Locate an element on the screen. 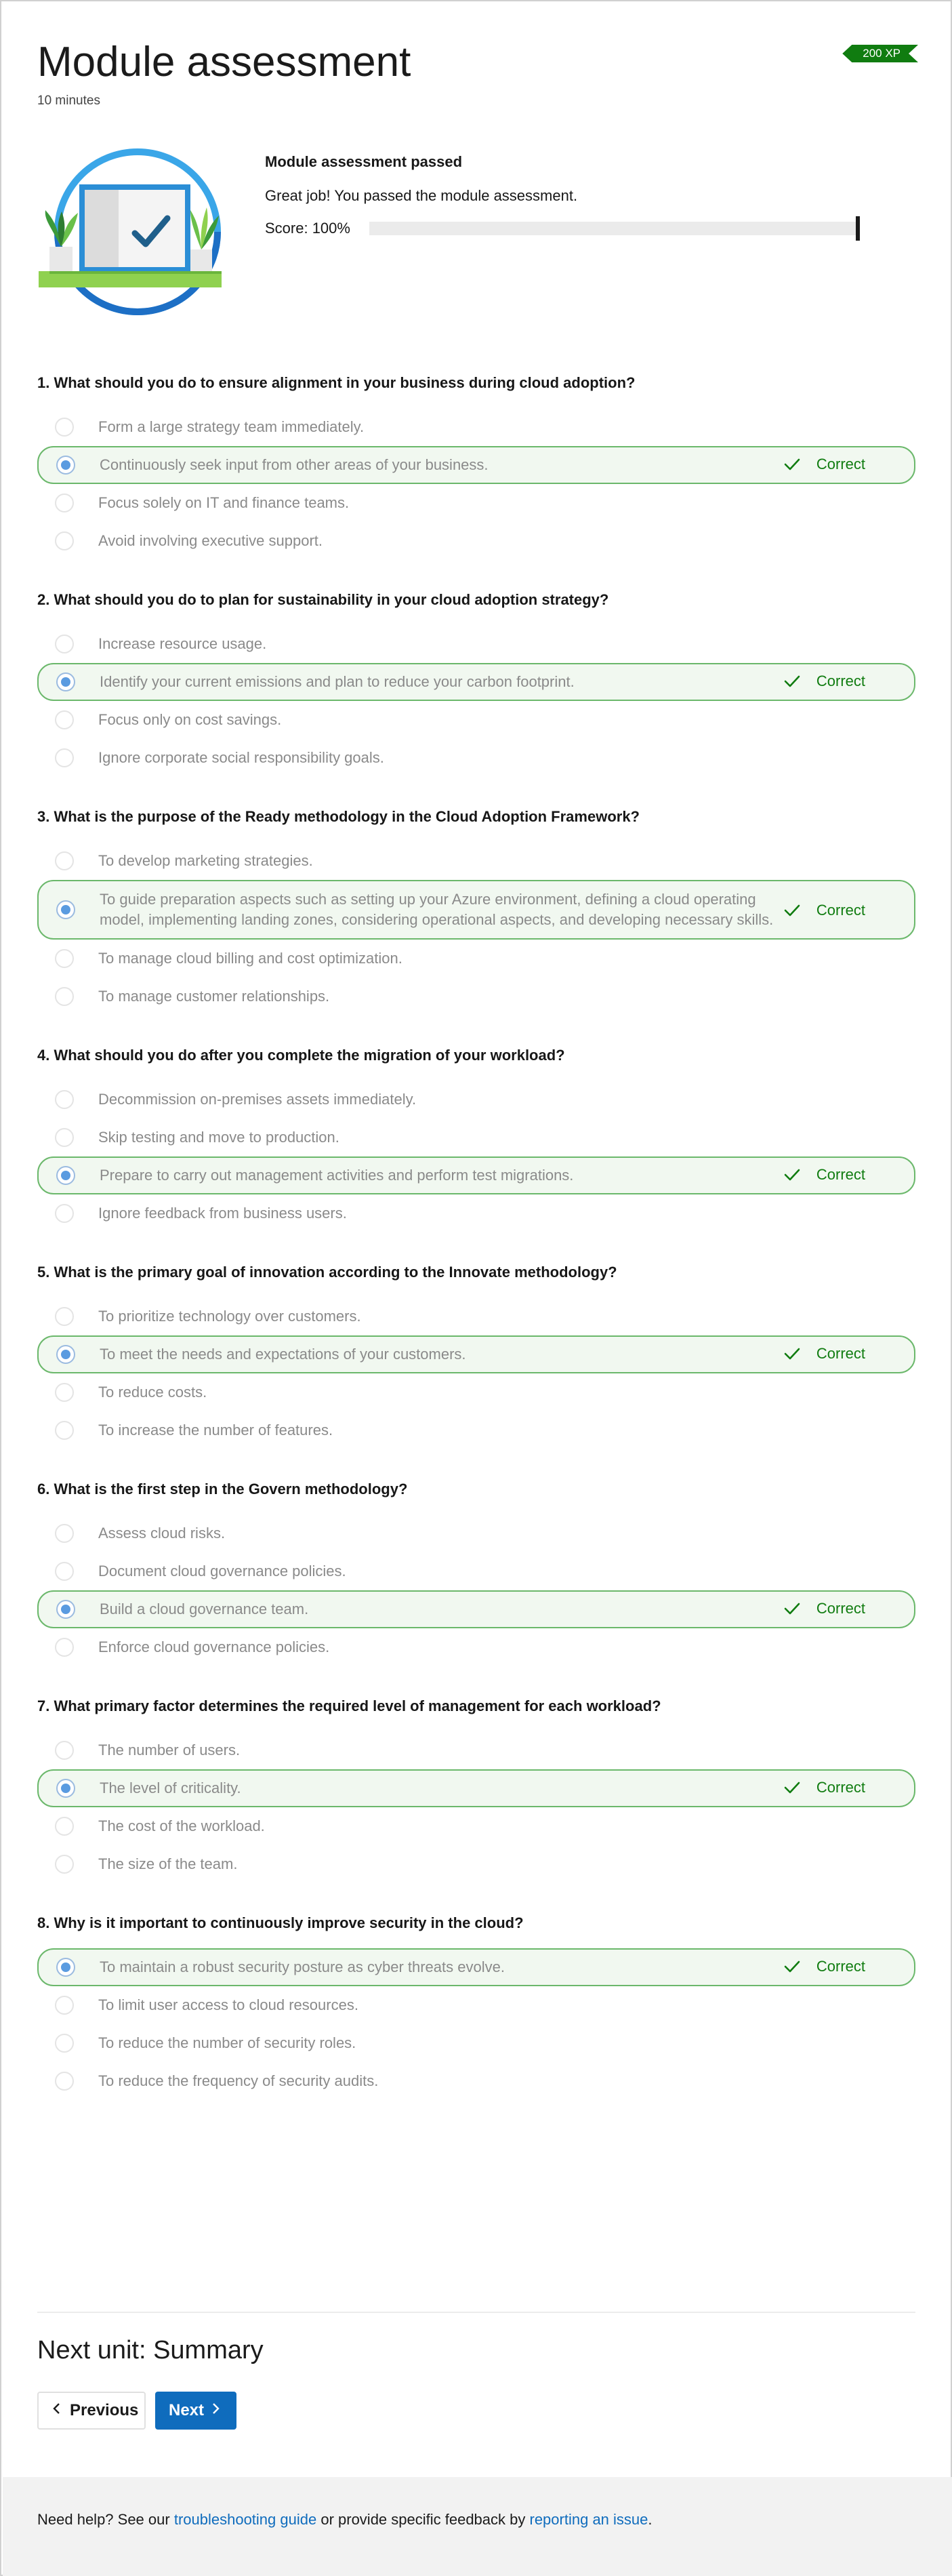 The height and width of the screenshot is (2576, 952). answer-option: Enforce cloud governance policies. is located at coordinates (476, 1647).